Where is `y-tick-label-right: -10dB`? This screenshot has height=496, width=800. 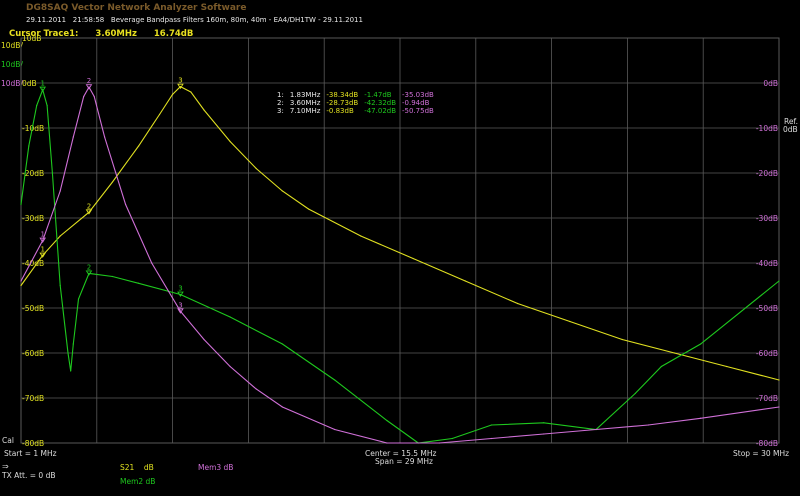 y-tick-label-right: -10dB is located at coordinates (767, 128).